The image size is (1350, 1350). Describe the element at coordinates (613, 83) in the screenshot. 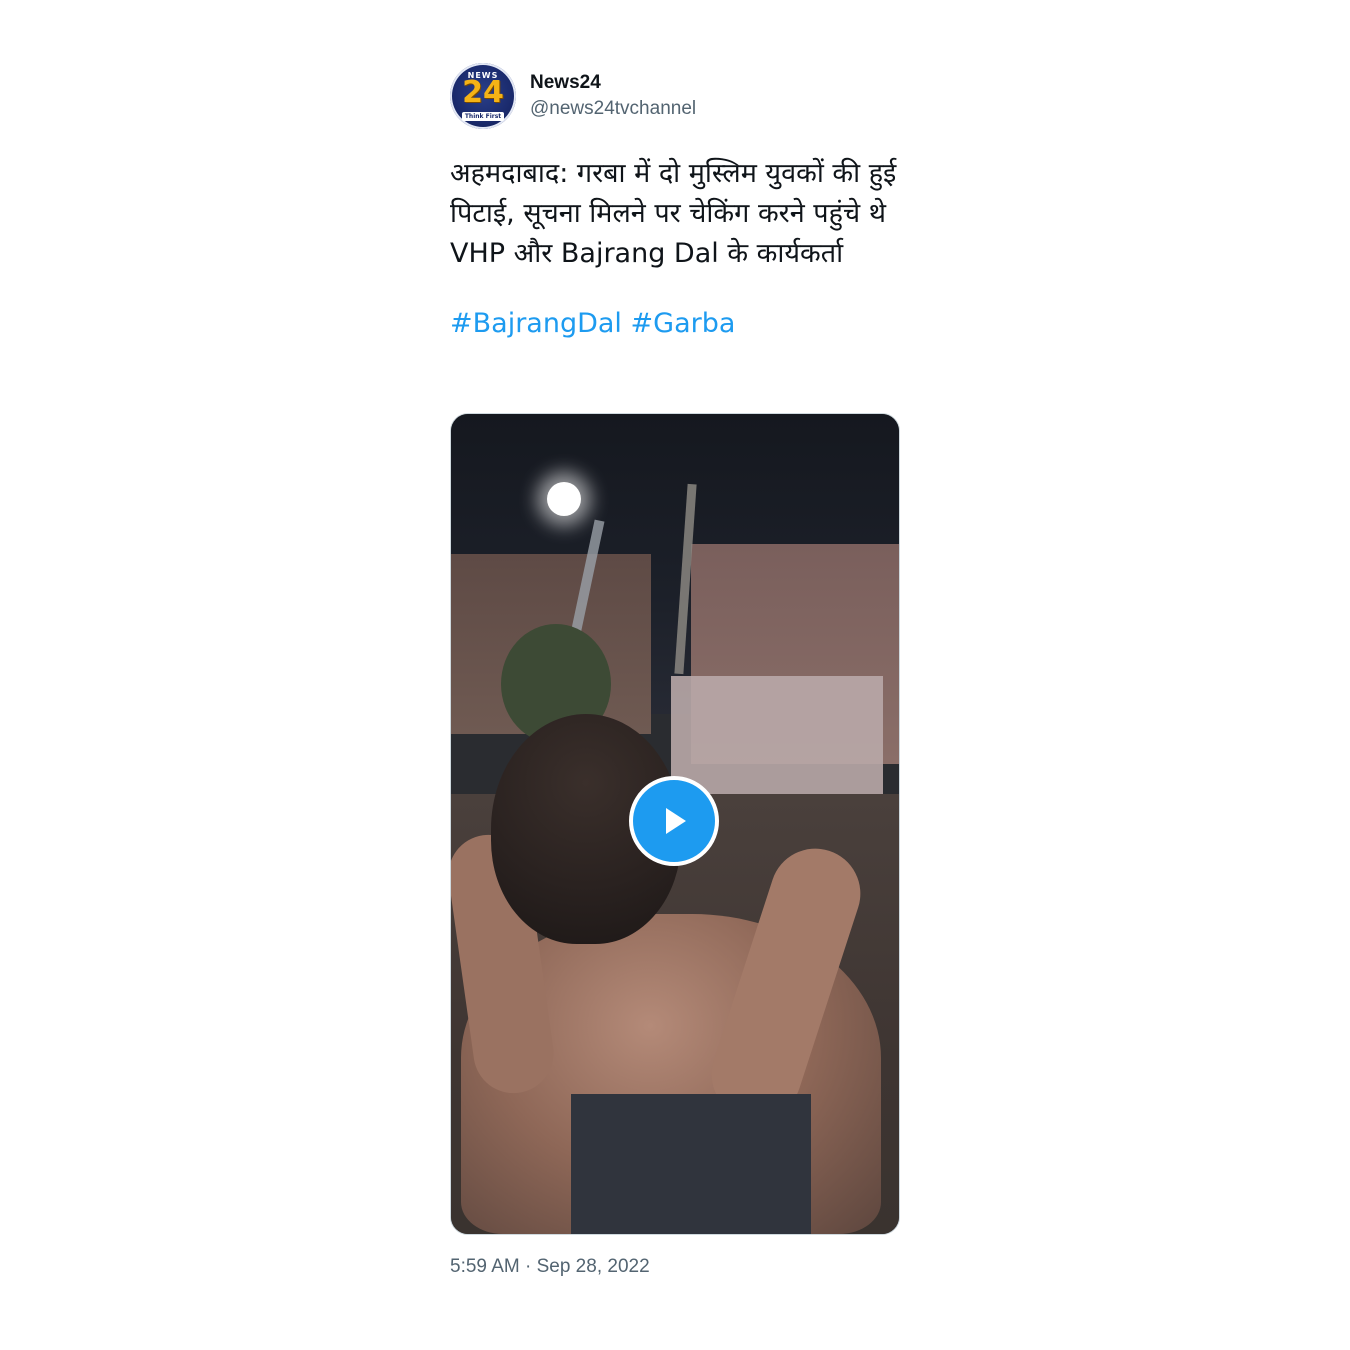

I see `display-name: News24` at that location.